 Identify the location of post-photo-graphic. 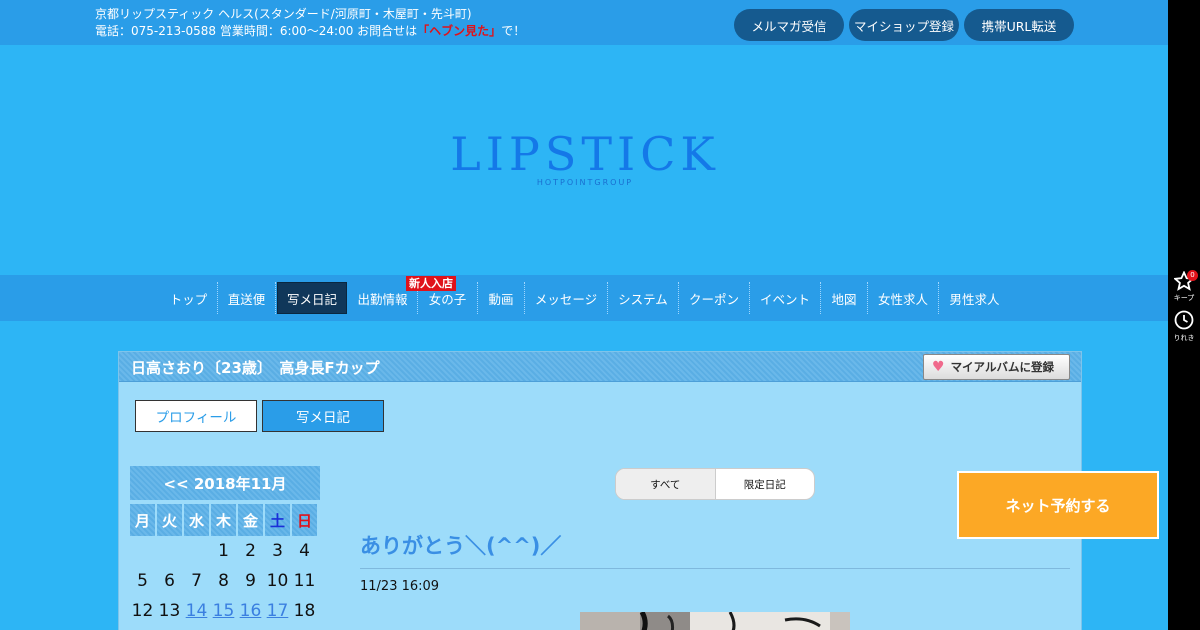
(715, 621).